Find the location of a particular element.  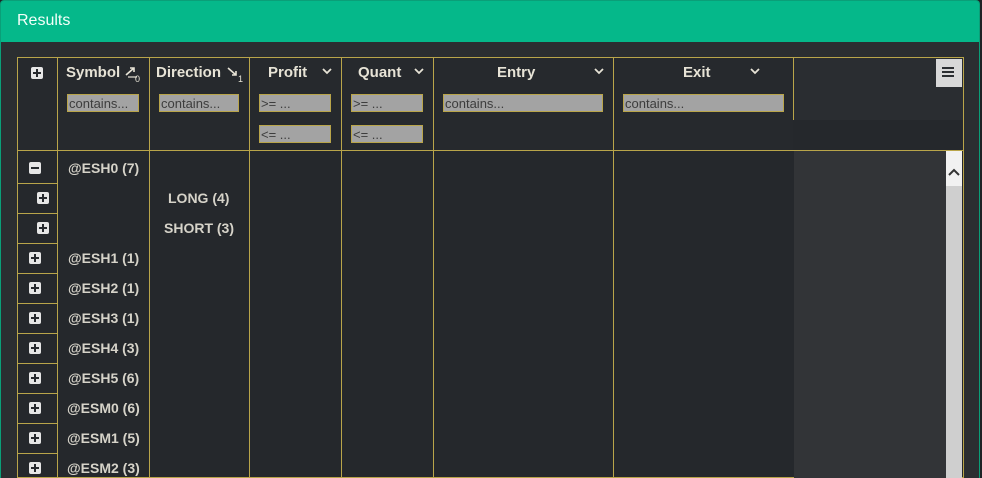

group-row-symbol: @ESM2 (3) is located at coordinates (103, 468).